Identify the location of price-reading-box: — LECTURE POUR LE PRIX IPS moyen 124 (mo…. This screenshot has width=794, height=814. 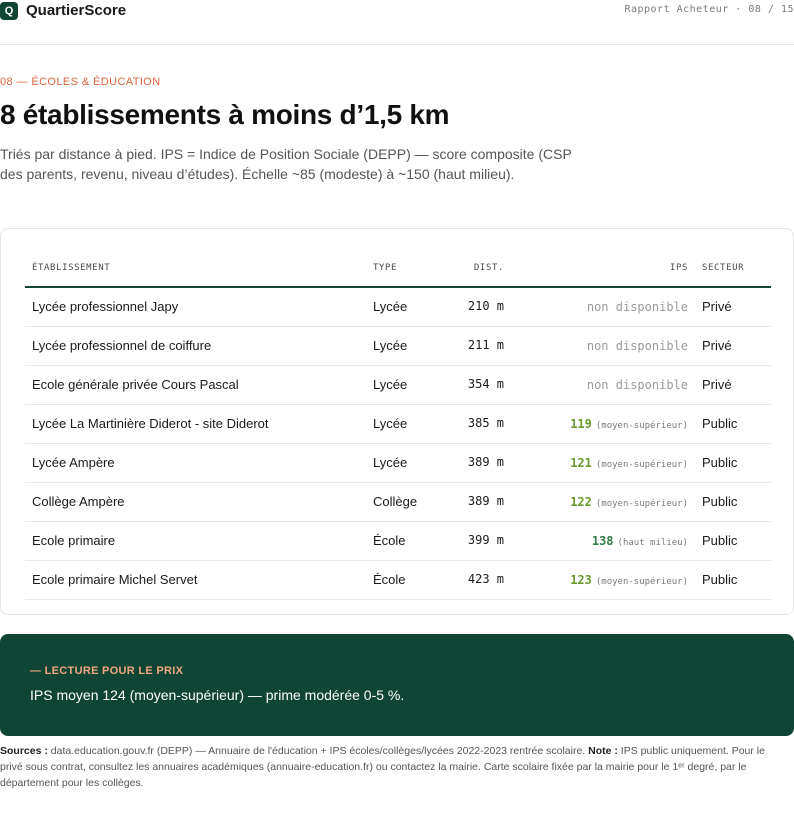
(397, 685).